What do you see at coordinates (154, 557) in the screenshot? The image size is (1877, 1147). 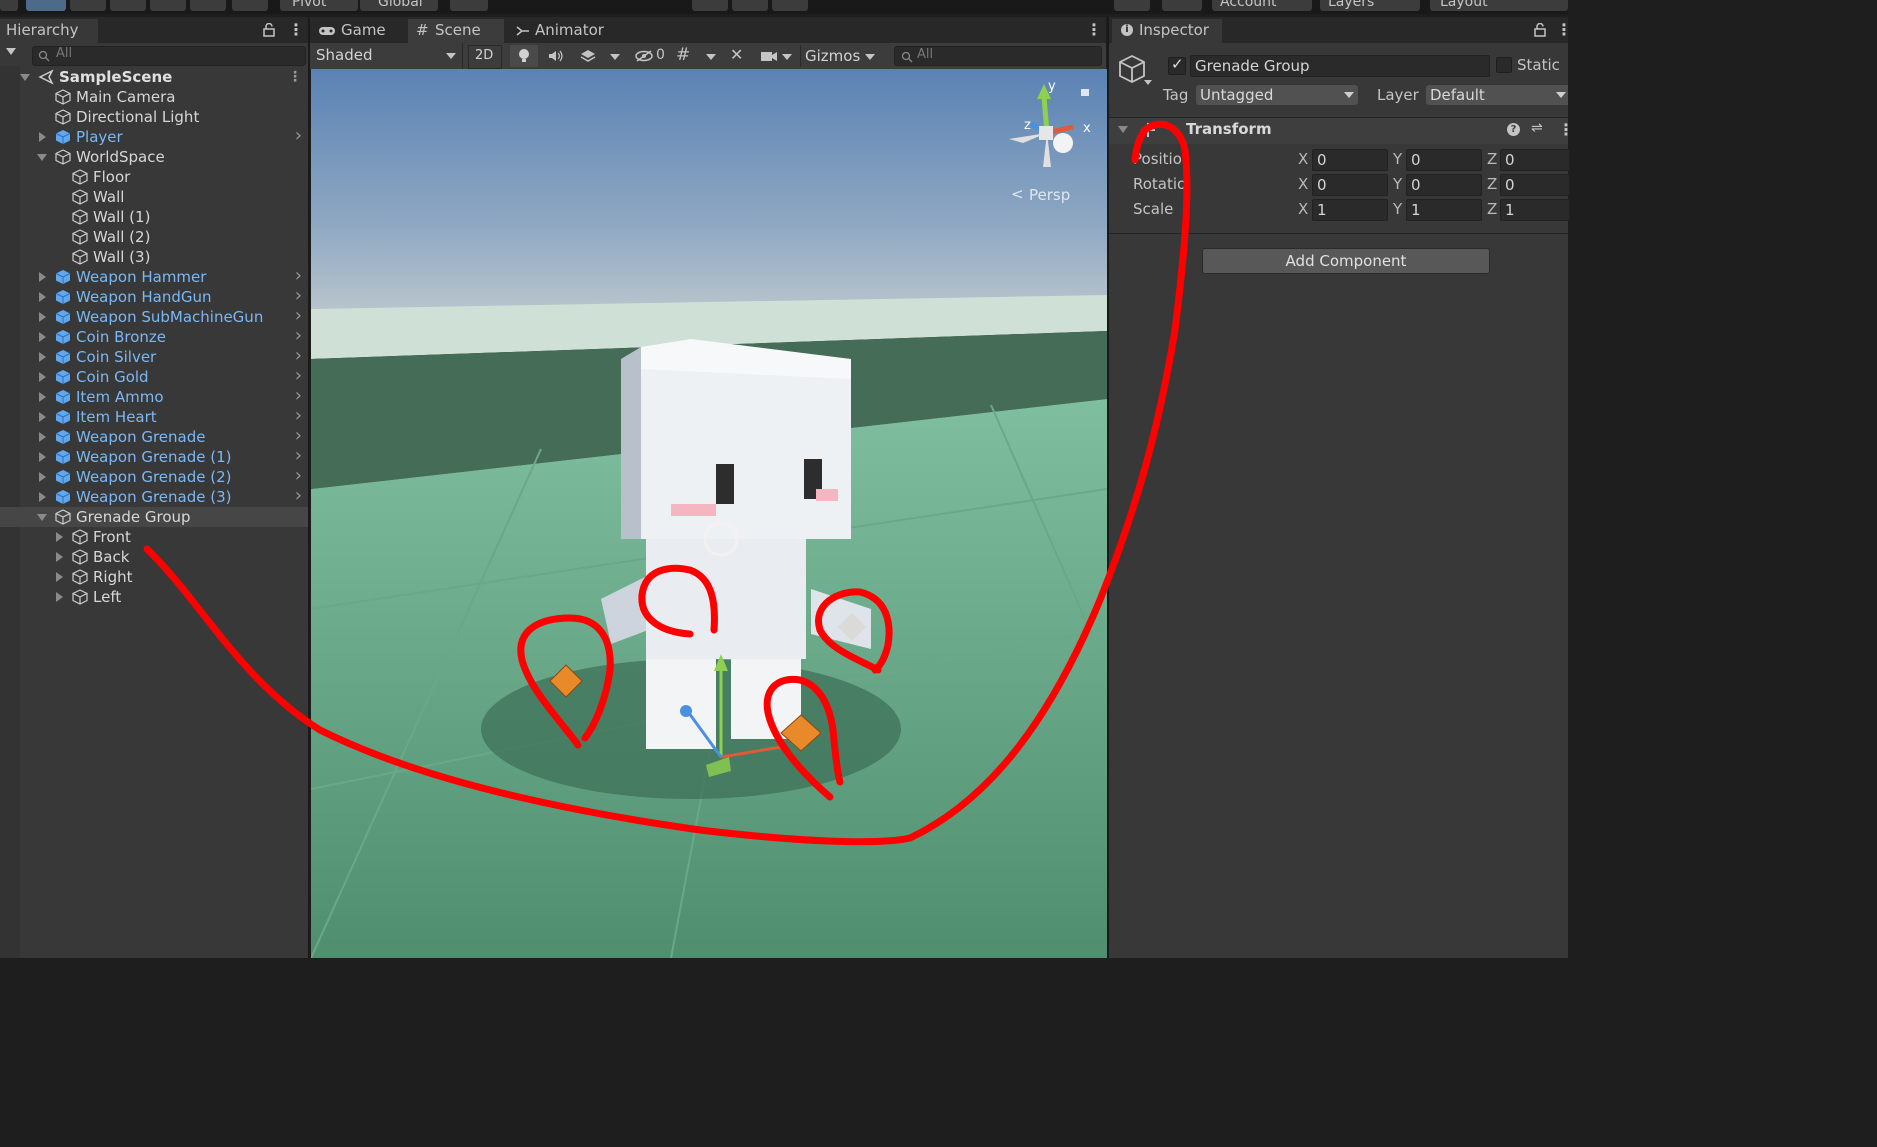 I see `hierarchy-item: Back` at bounding box center [154, 557].